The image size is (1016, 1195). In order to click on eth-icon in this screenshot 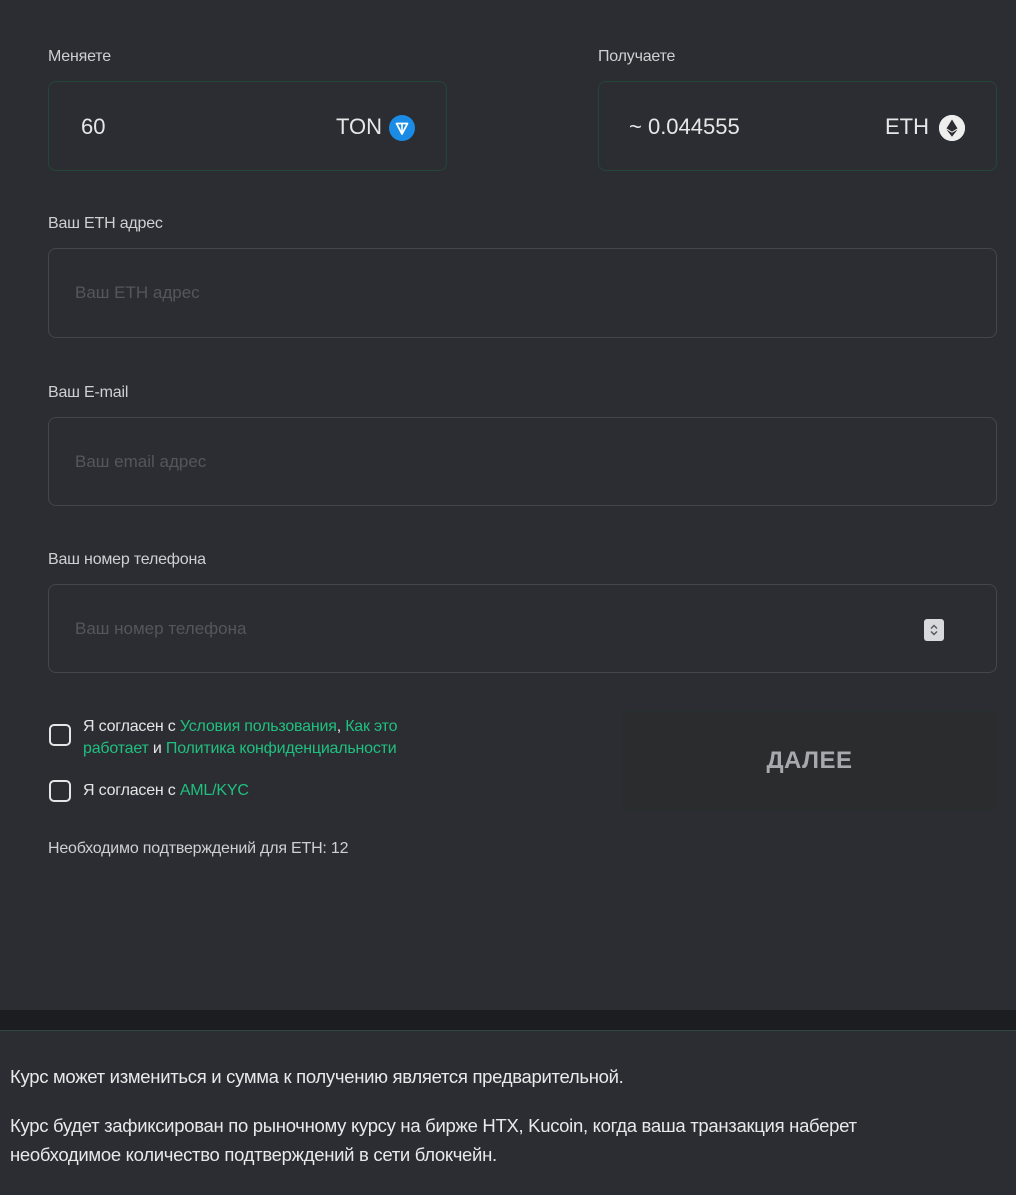, I will do `click(952, 128)`.